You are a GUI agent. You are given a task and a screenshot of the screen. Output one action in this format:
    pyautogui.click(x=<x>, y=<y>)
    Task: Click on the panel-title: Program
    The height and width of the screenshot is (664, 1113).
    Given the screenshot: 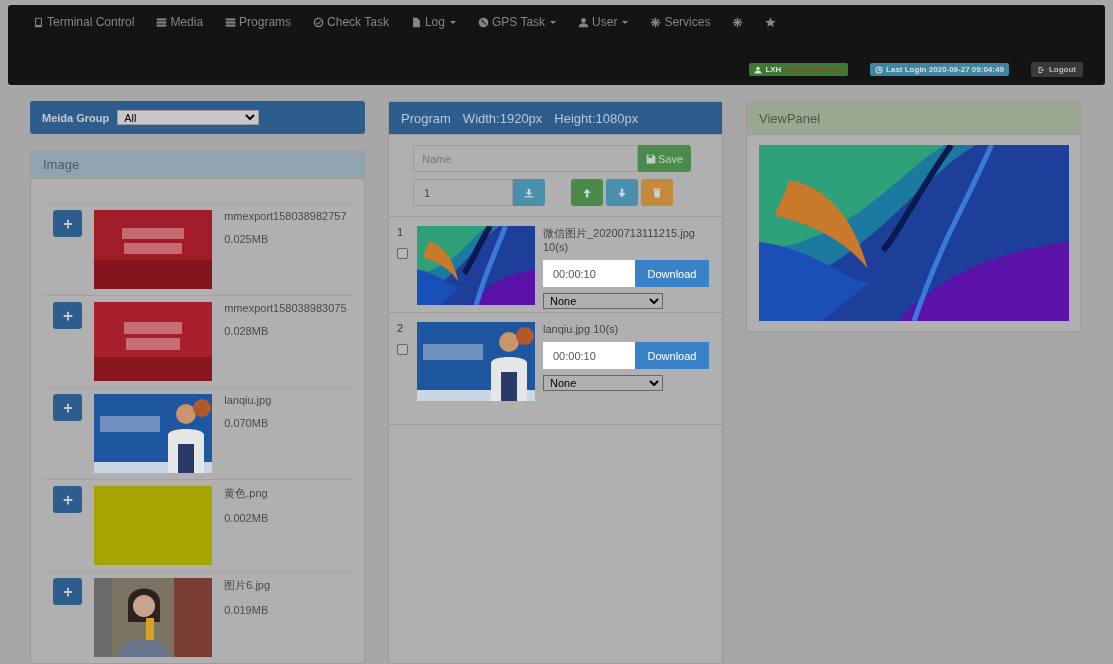 What is the action you would take?
    pyautogui.click(x=426, y=118)
    